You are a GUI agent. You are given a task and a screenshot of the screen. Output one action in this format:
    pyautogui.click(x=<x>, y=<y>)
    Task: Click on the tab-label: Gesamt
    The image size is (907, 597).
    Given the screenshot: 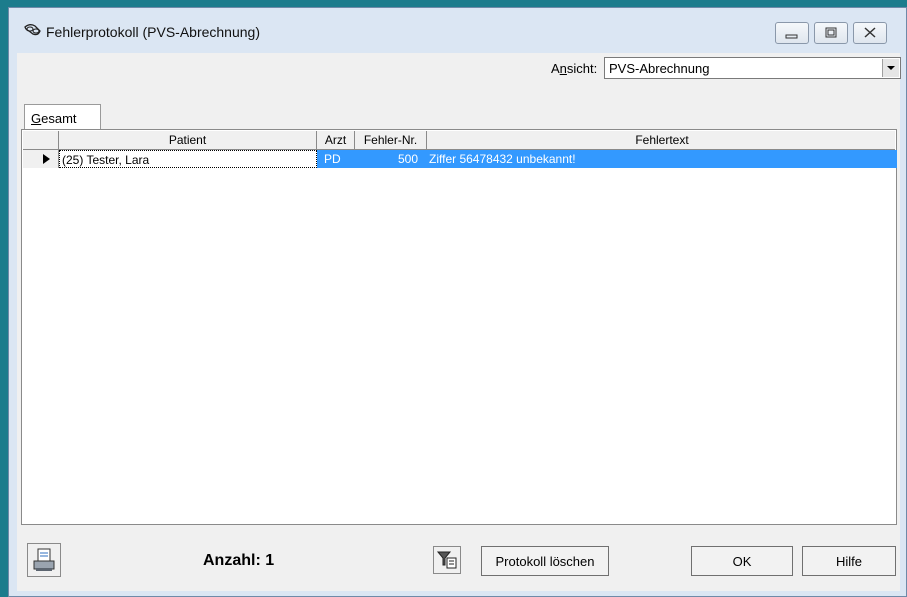 What is the action you would take?
    pyautogui.click(x=54, y=118)
    